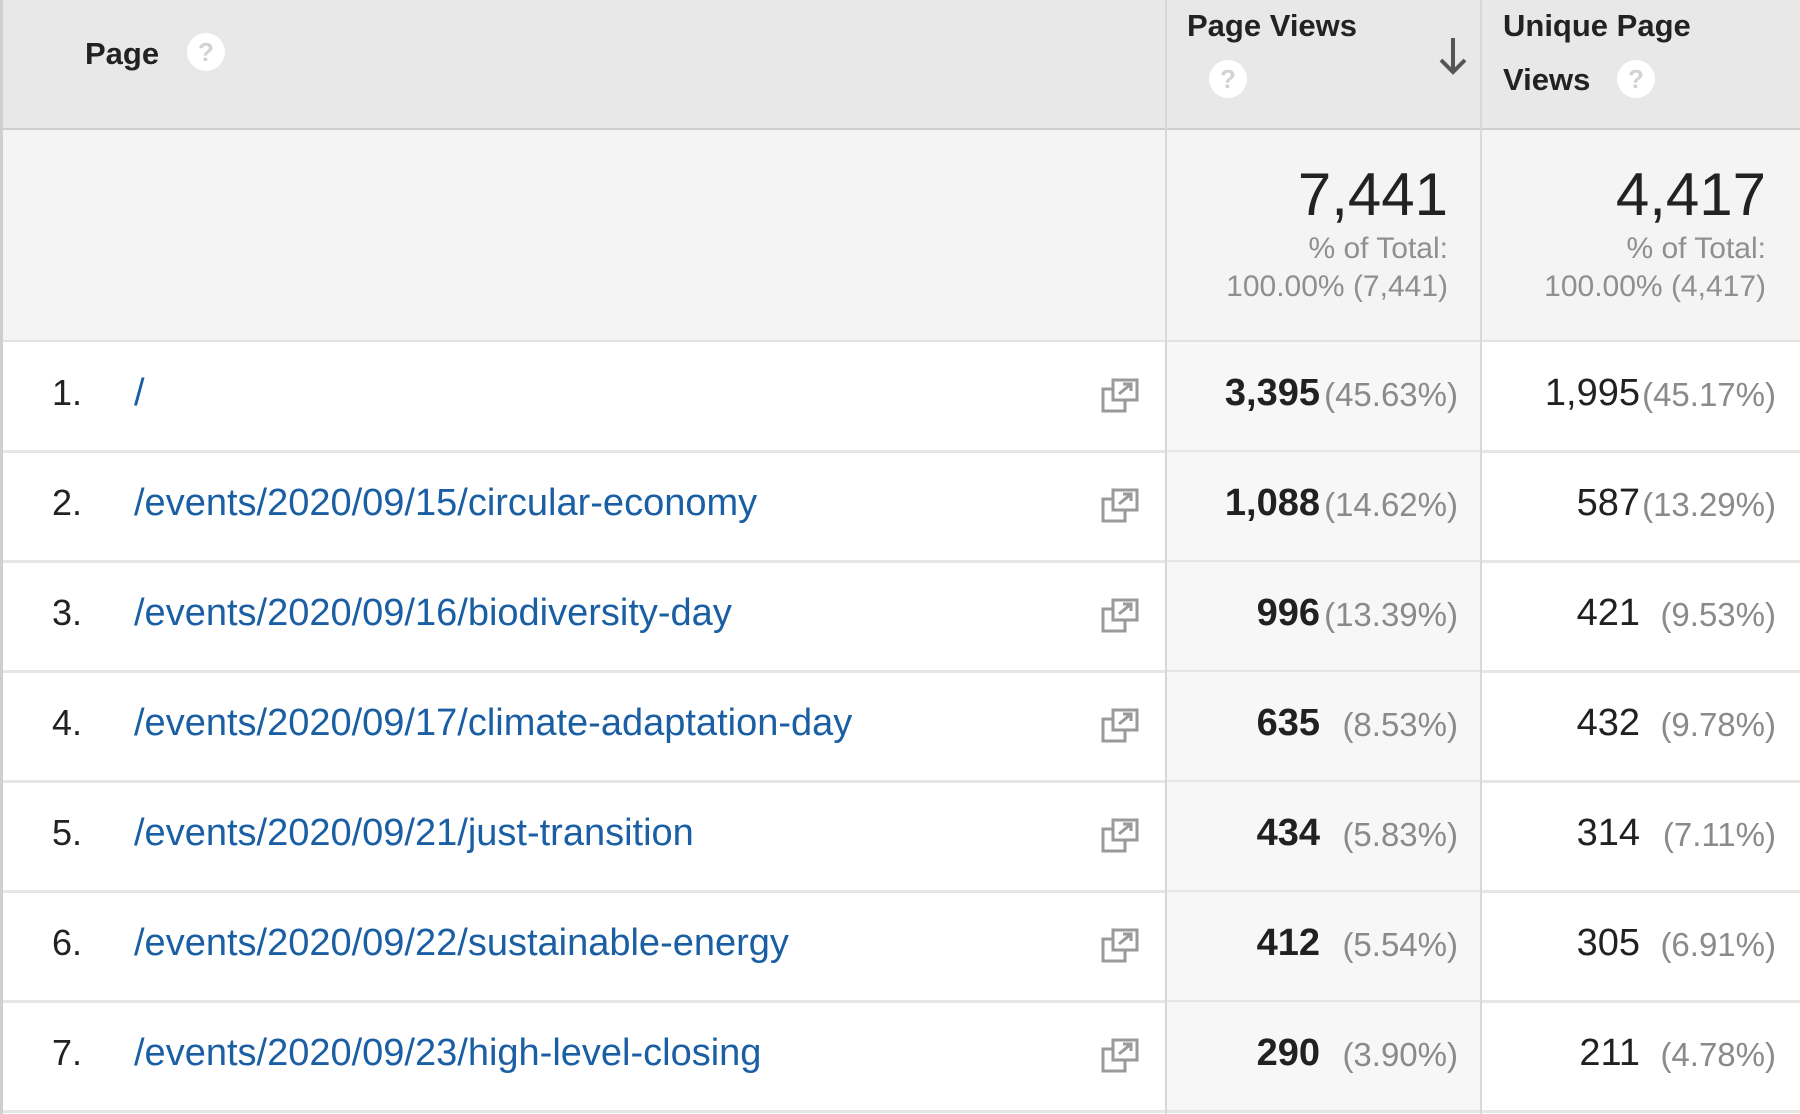  I want to click on unique-page-views-cell: 314 (7.11%), so click(1640, 836).